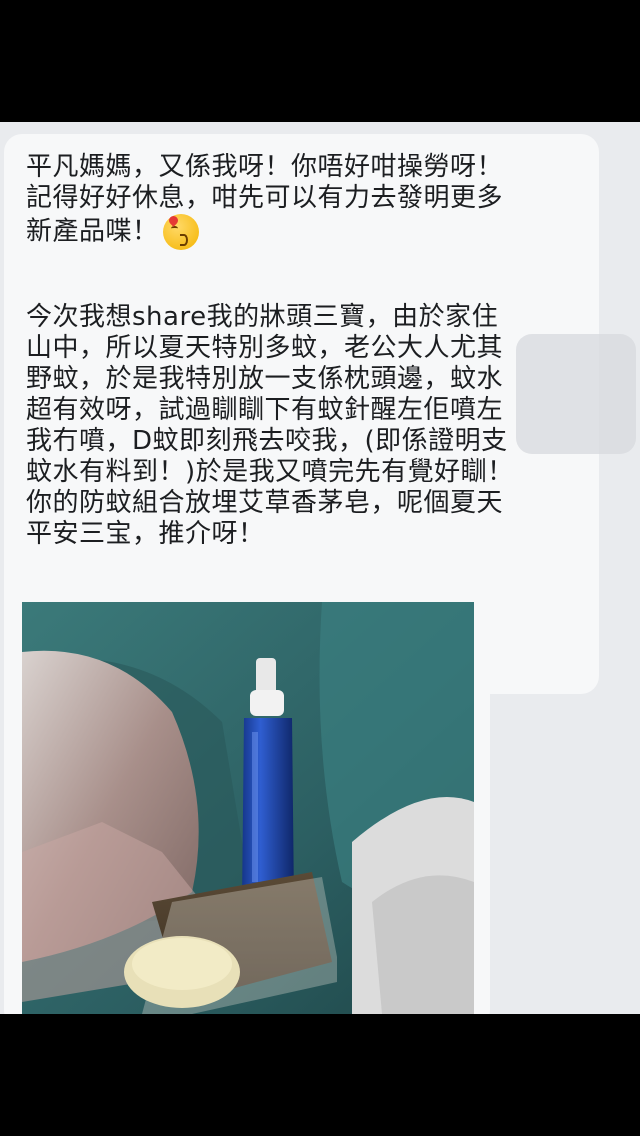 This screenshot has height=1136, width=640. I want to click on message-text: 新產品喋！, so click(92, 231).